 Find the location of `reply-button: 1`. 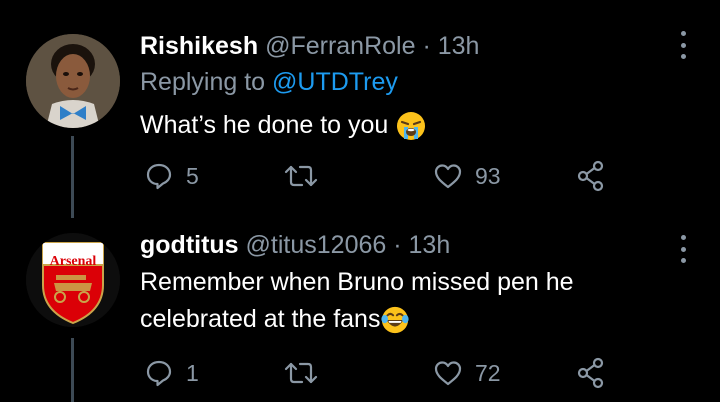

reply-button: 1 is located at coordinates (171, 373).